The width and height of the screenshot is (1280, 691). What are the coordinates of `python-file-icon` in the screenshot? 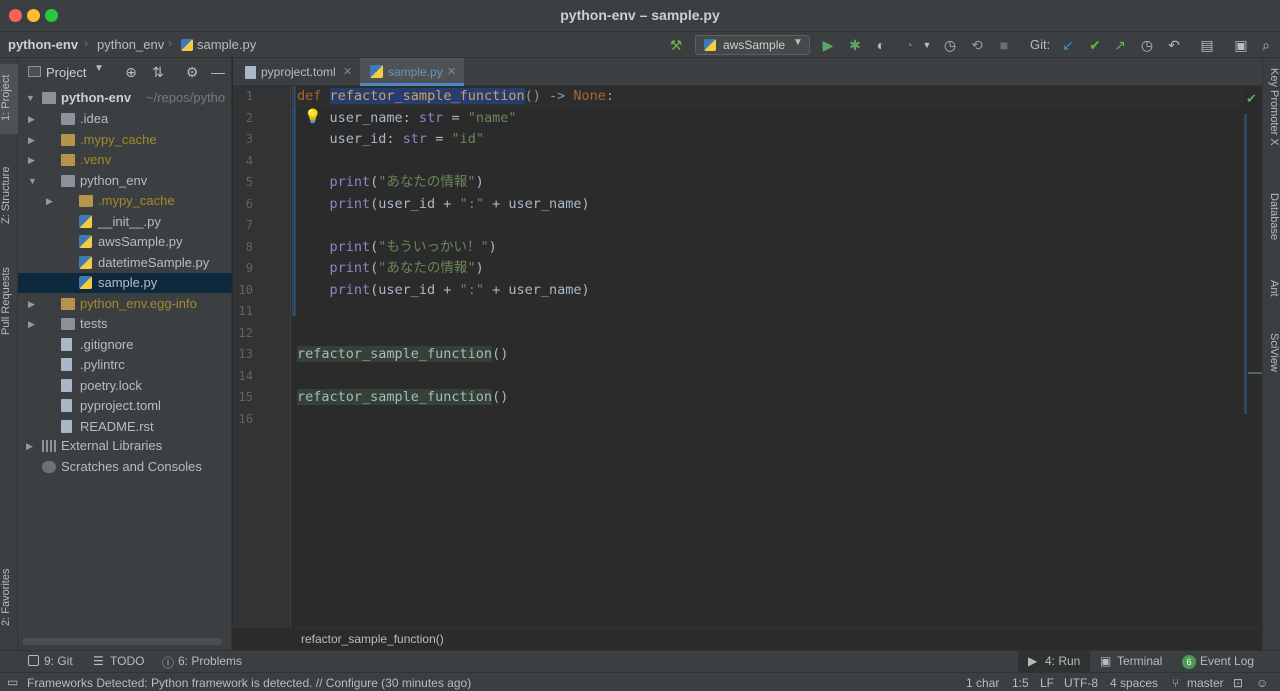 It's located at (85, 262).